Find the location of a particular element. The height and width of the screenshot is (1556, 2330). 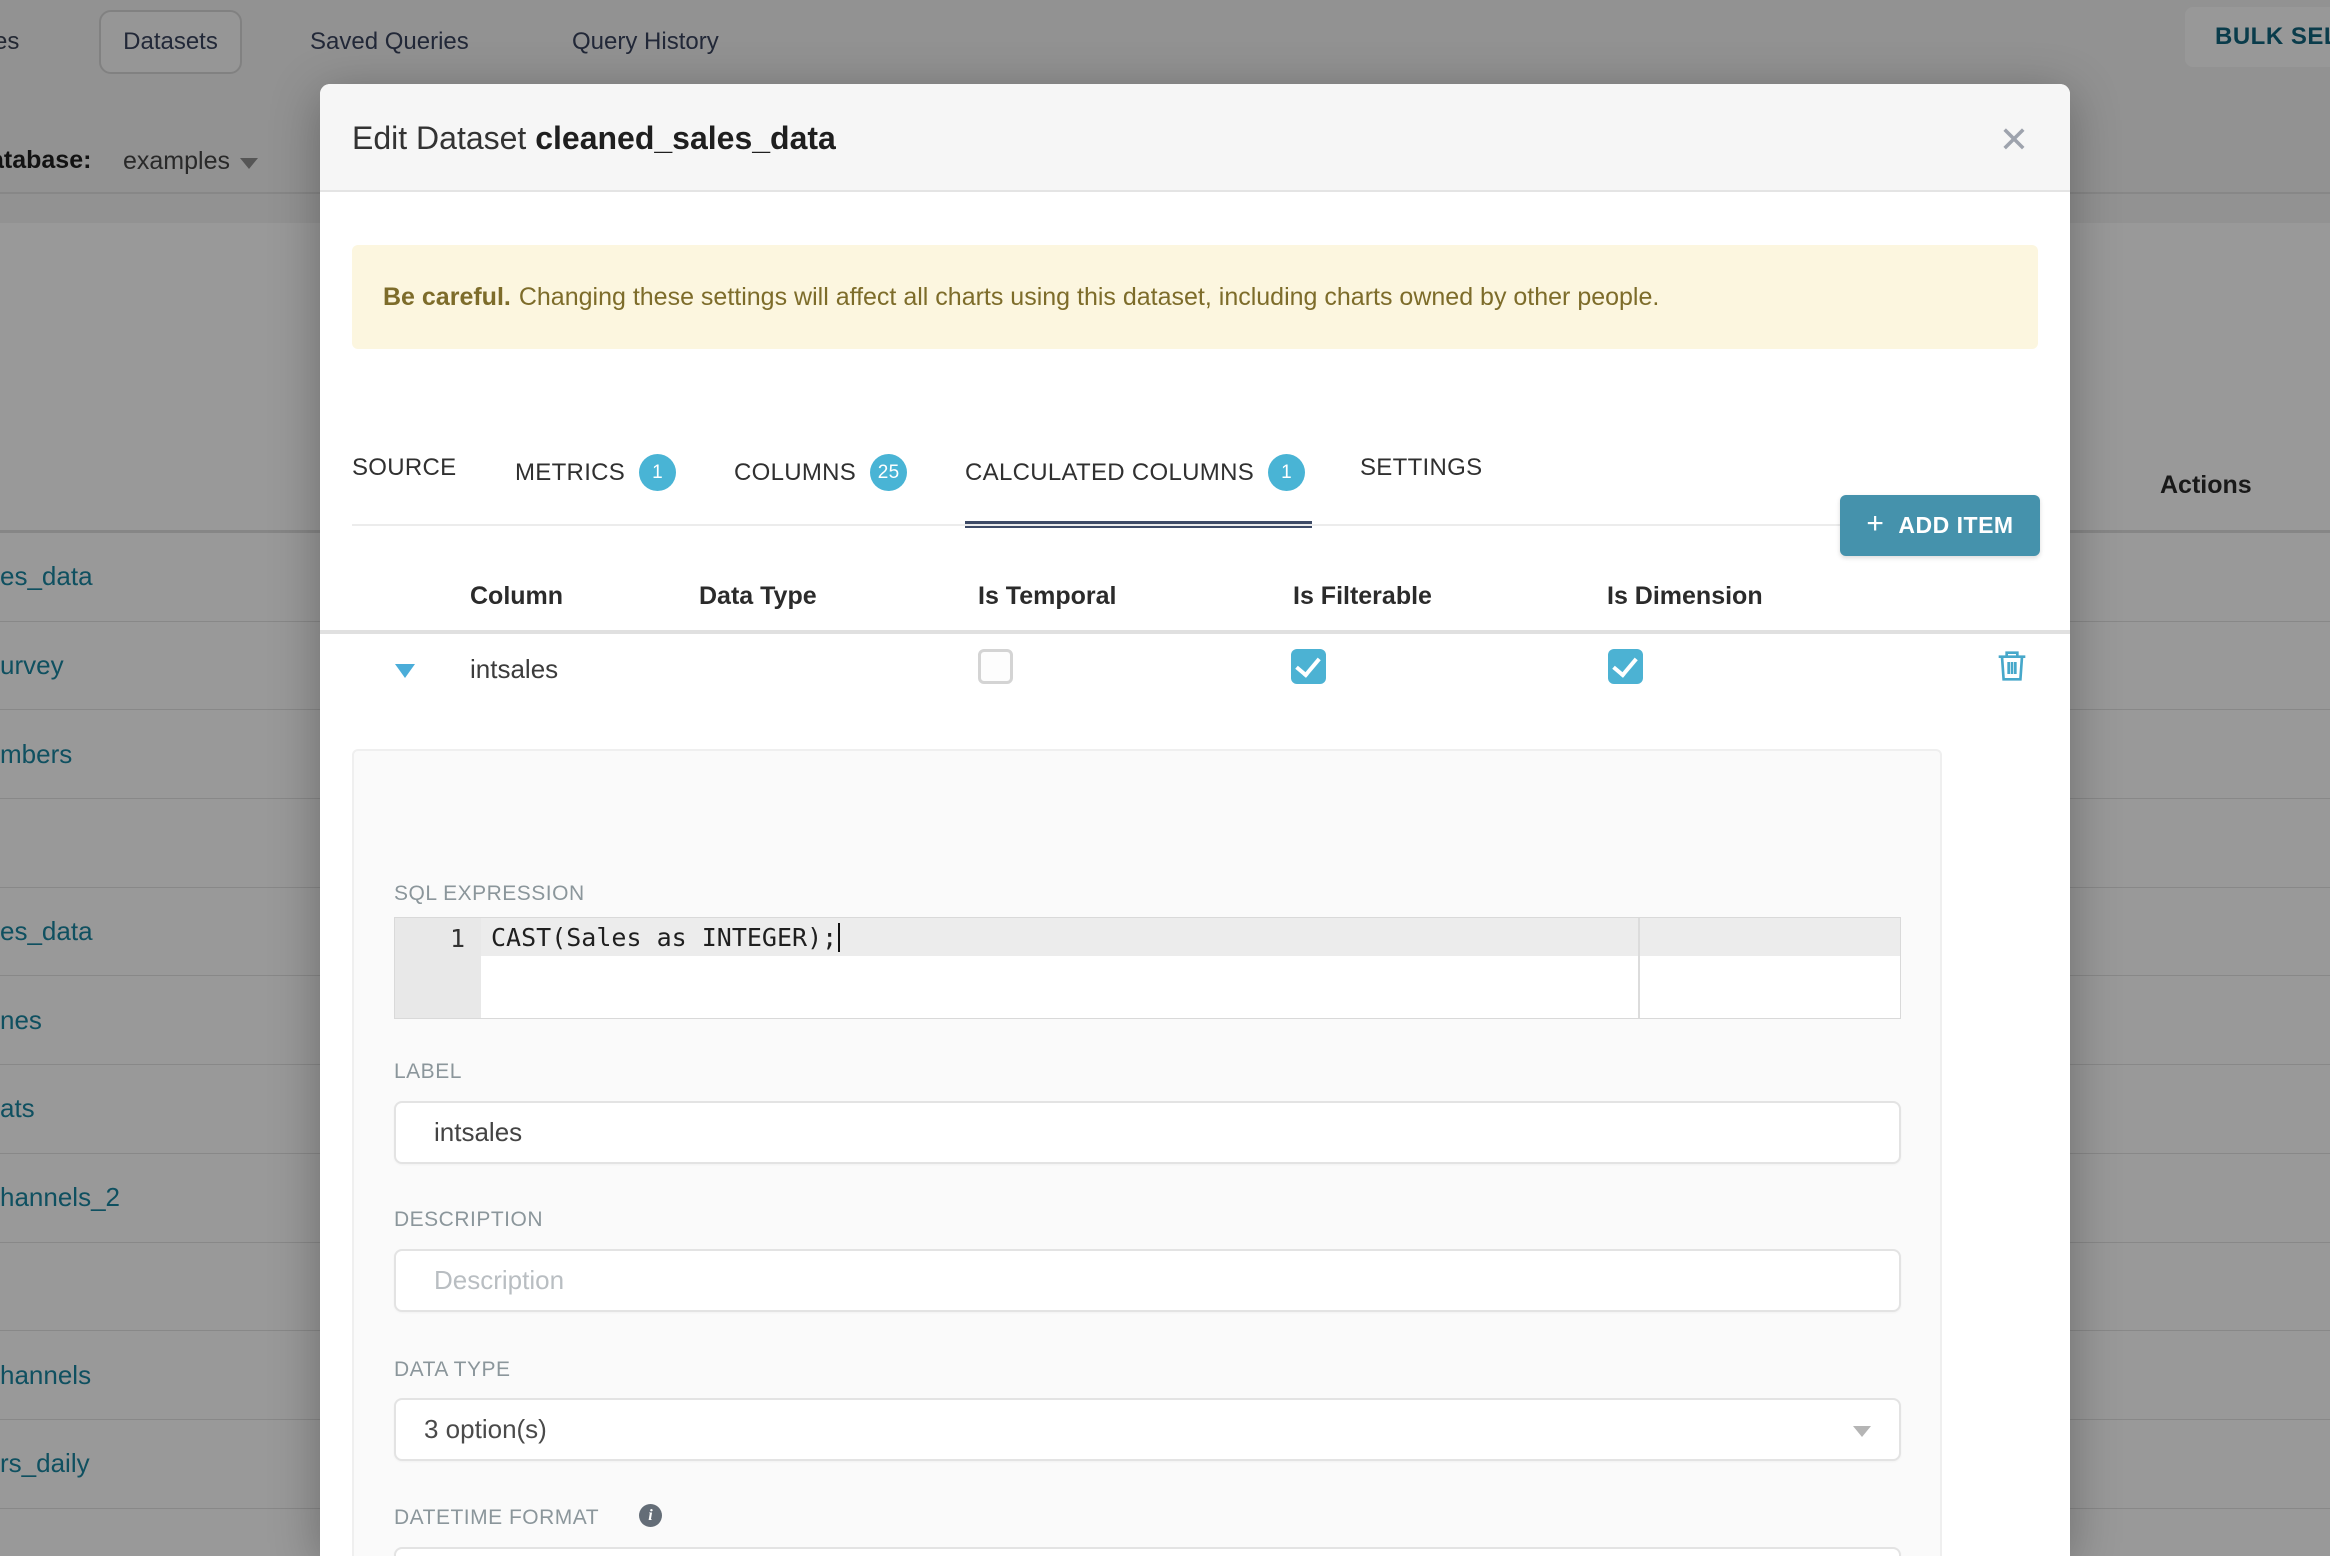

is-filterable-header: Is Filterable is located at coordinates (1362, 596).